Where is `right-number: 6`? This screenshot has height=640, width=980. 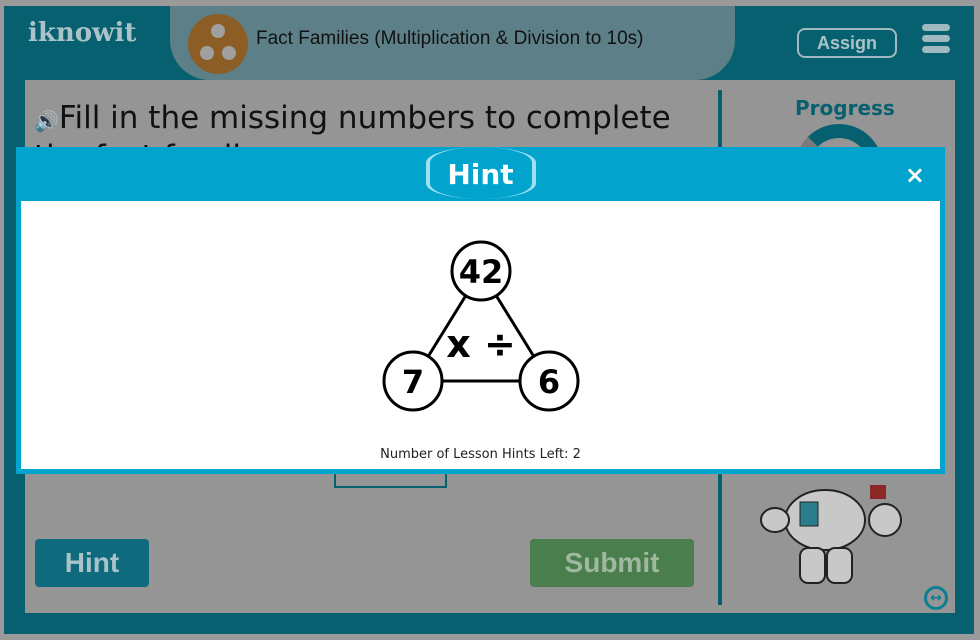 right-number: 6 is located at coordinates (549, 382).